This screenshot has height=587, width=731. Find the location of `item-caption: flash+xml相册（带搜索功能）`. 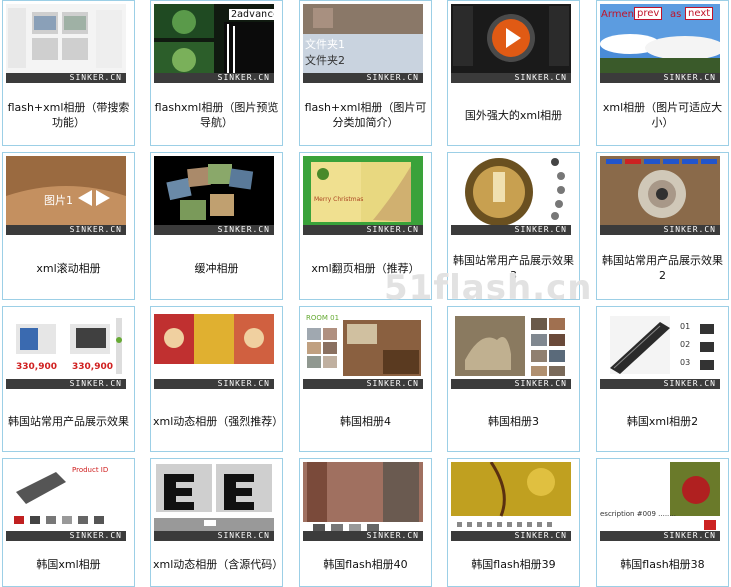

item-caption: flash+xml相册（带搜索功能） is located at coordinates (68, 115).